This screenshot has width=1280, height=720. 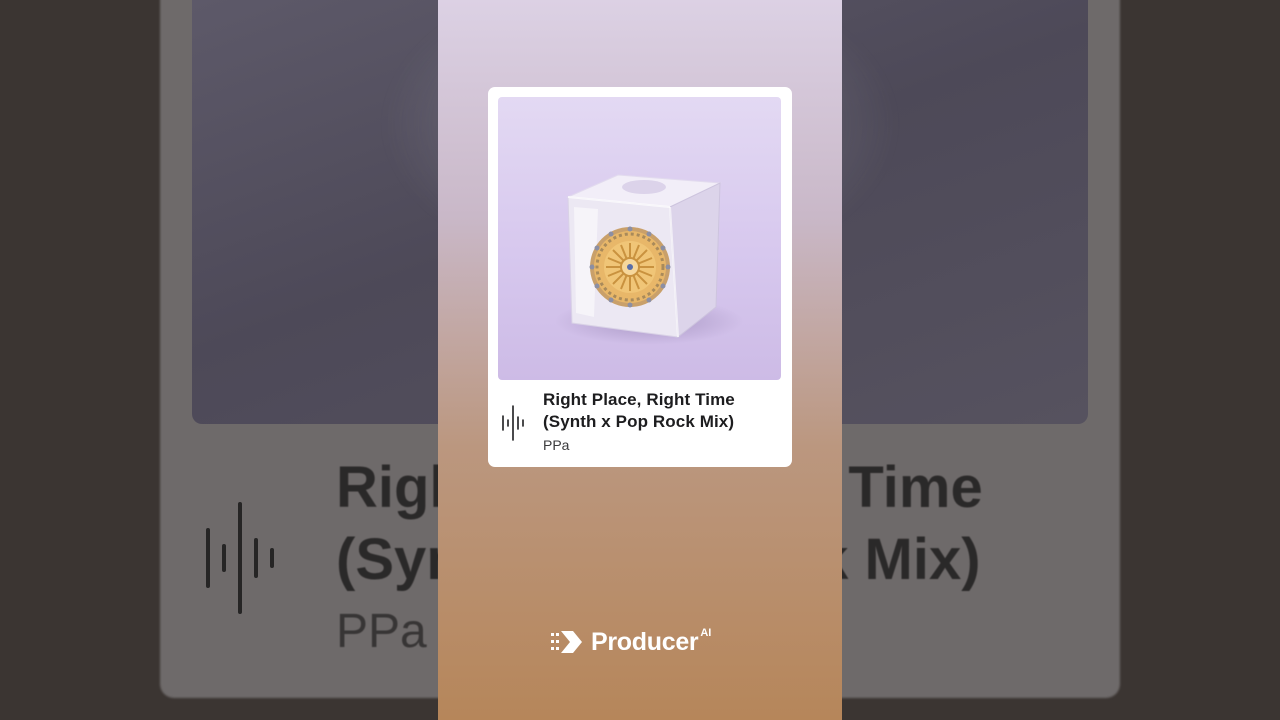 What do you see at coordinates (556, 445) in the screenshot?
I see `track-artist: PPa` at bounding box center [556, 445].